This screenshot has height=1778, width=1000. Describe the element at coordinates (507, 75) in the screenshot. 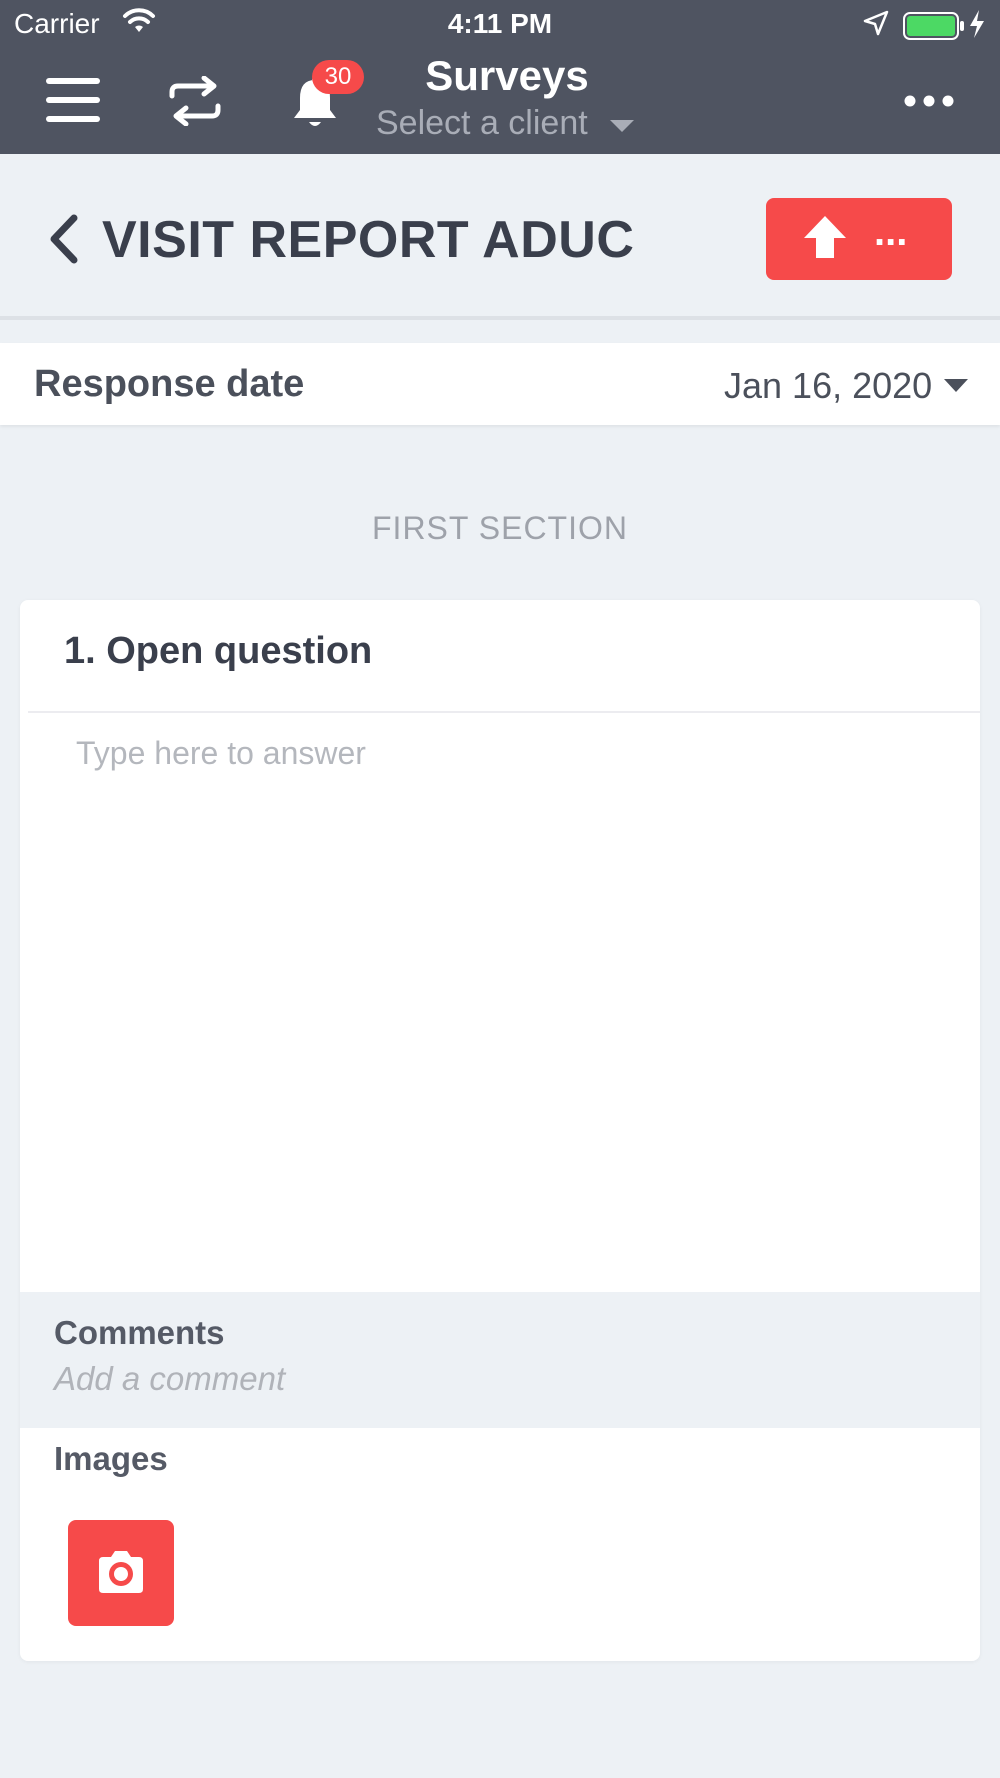

I see `nav-title: Surveys` at that location.